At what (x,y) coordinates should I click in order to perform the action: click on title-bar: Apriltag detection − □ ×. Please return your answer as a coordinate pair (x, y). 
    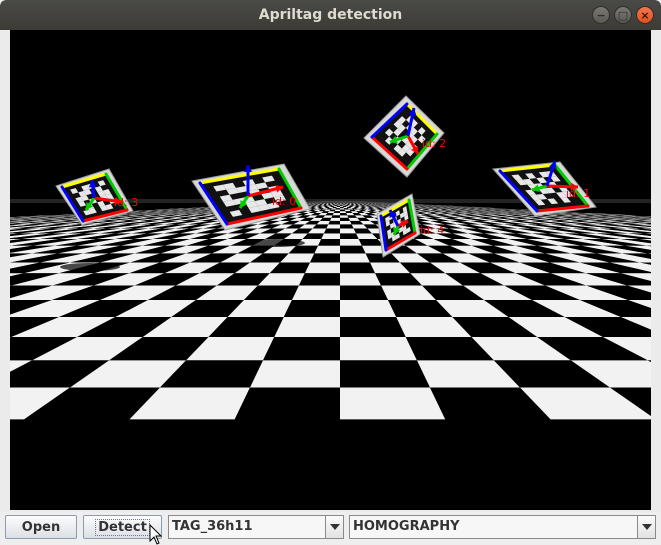
    Looking at the image, I should click on (330, 15).